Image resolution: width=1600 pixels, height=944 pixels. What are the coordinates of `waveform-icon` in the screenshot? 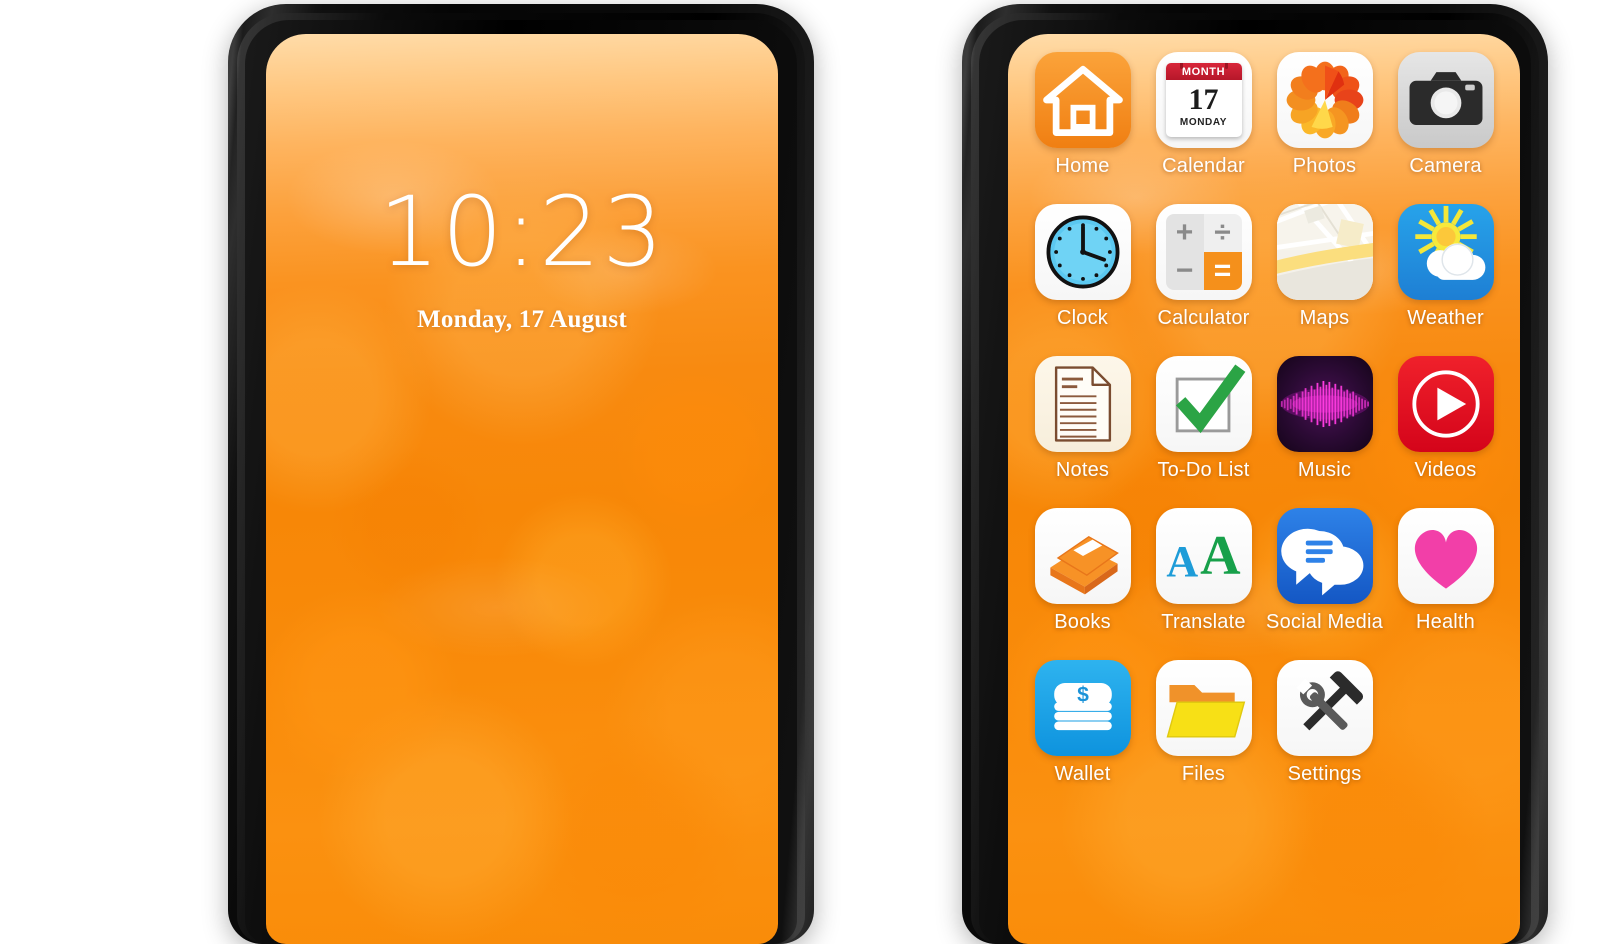 It's located at (1324, 404).